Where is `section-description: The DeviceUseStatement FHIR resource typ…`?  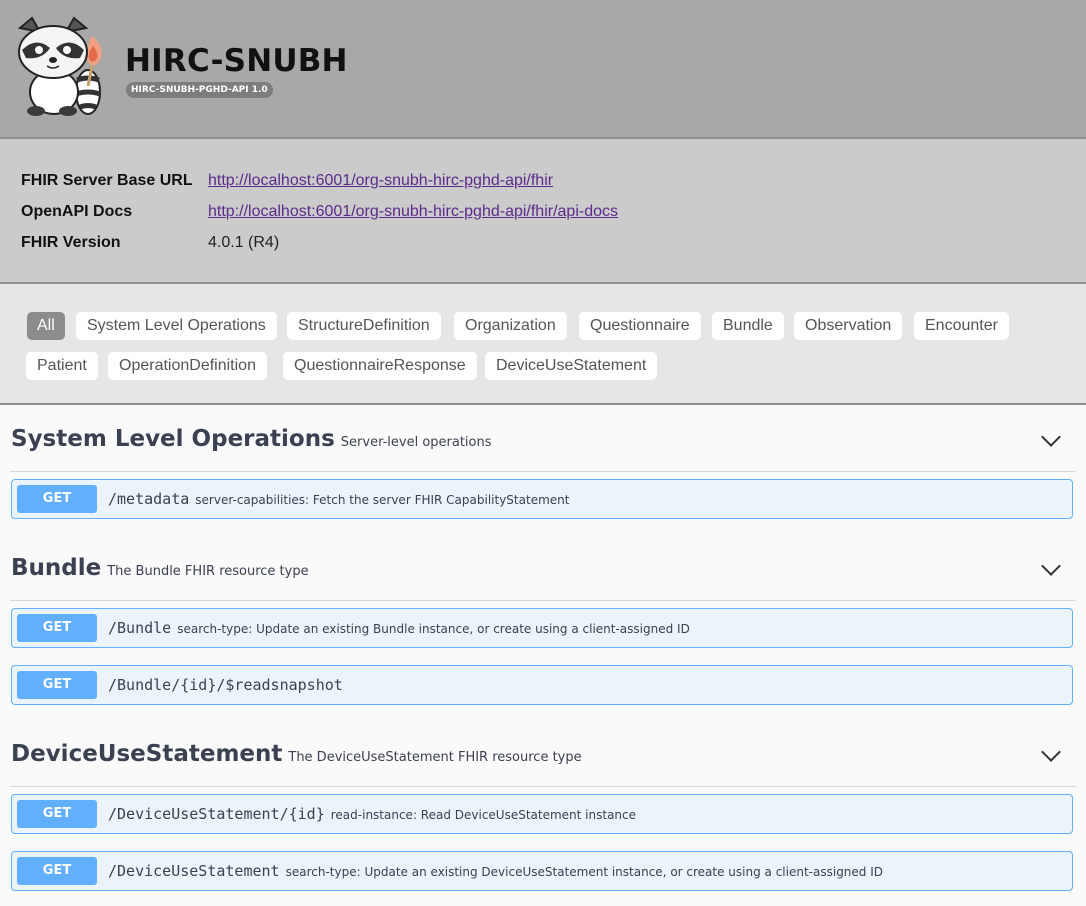
section-description: The DeviceUseStatement FHIR resource typ… is located at coordinates (435, 757).